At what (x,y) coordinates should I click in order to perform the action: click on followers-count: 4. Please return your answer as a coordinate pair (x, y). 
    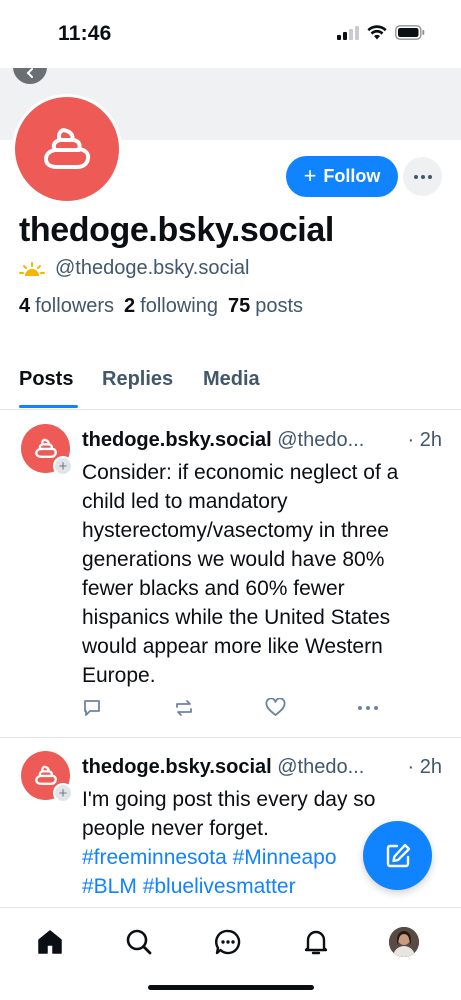
    Looking at the image, I should click on (25, 306).